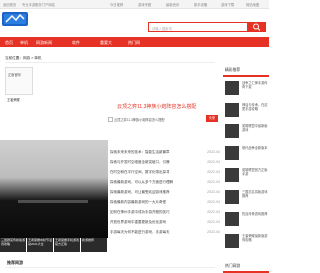 The image size is (320, 273). I want to click on image-caption: 云顶之弈11.3神族小炮阵容怎么搭配, so click(139, 119).